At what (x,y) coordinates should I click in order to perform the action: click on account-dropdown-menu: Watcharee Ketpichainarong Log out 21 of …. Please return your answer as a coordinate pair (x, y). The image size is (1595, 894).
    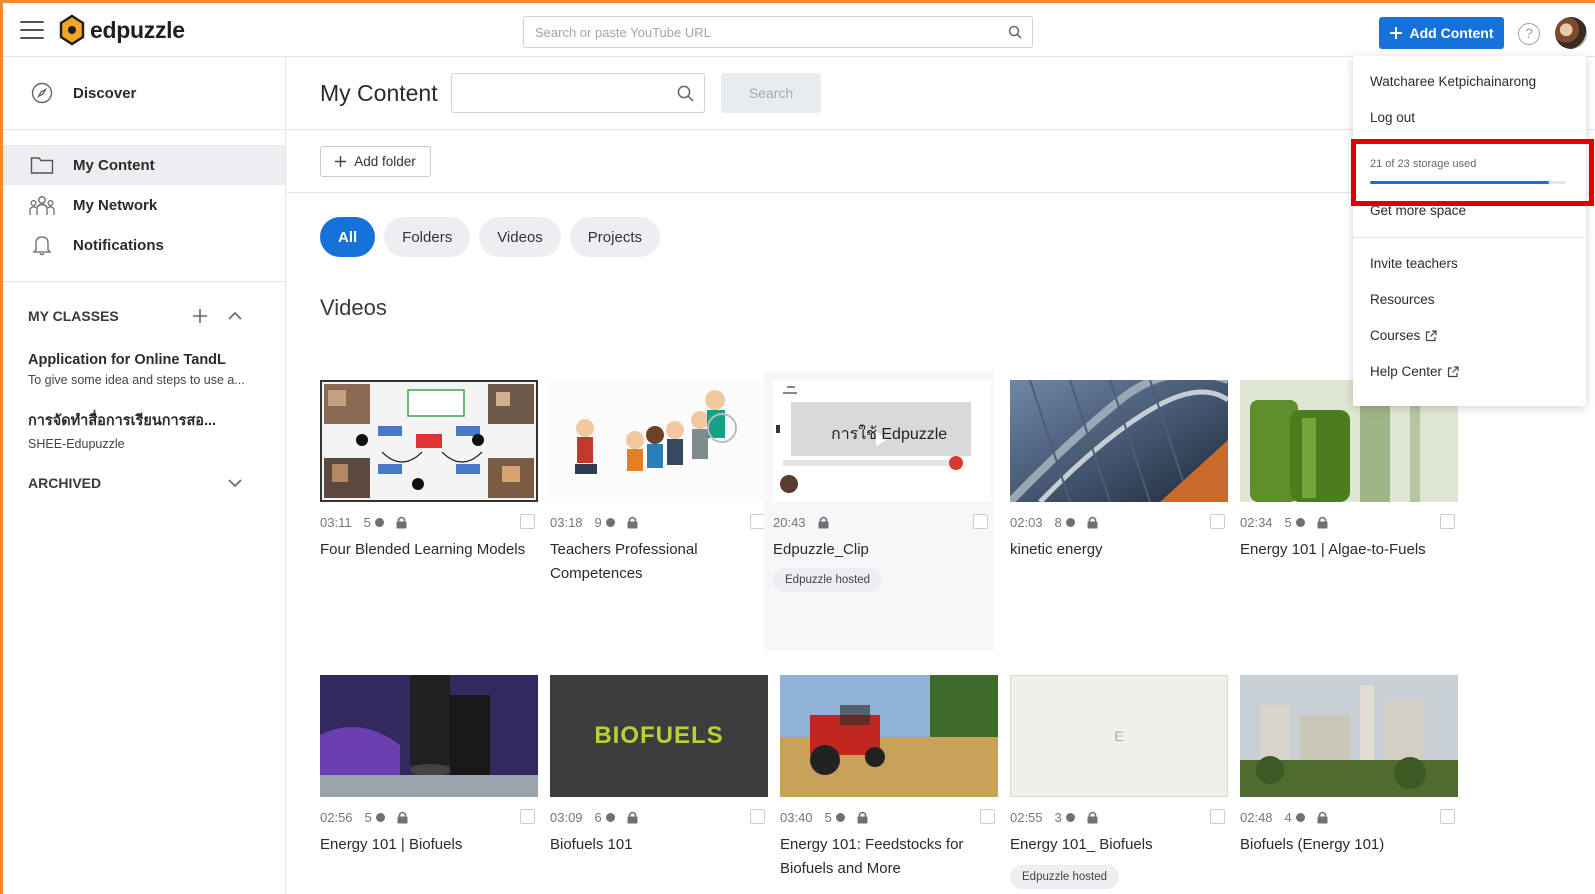
    Looking at the image, I should click on (1469, 231).